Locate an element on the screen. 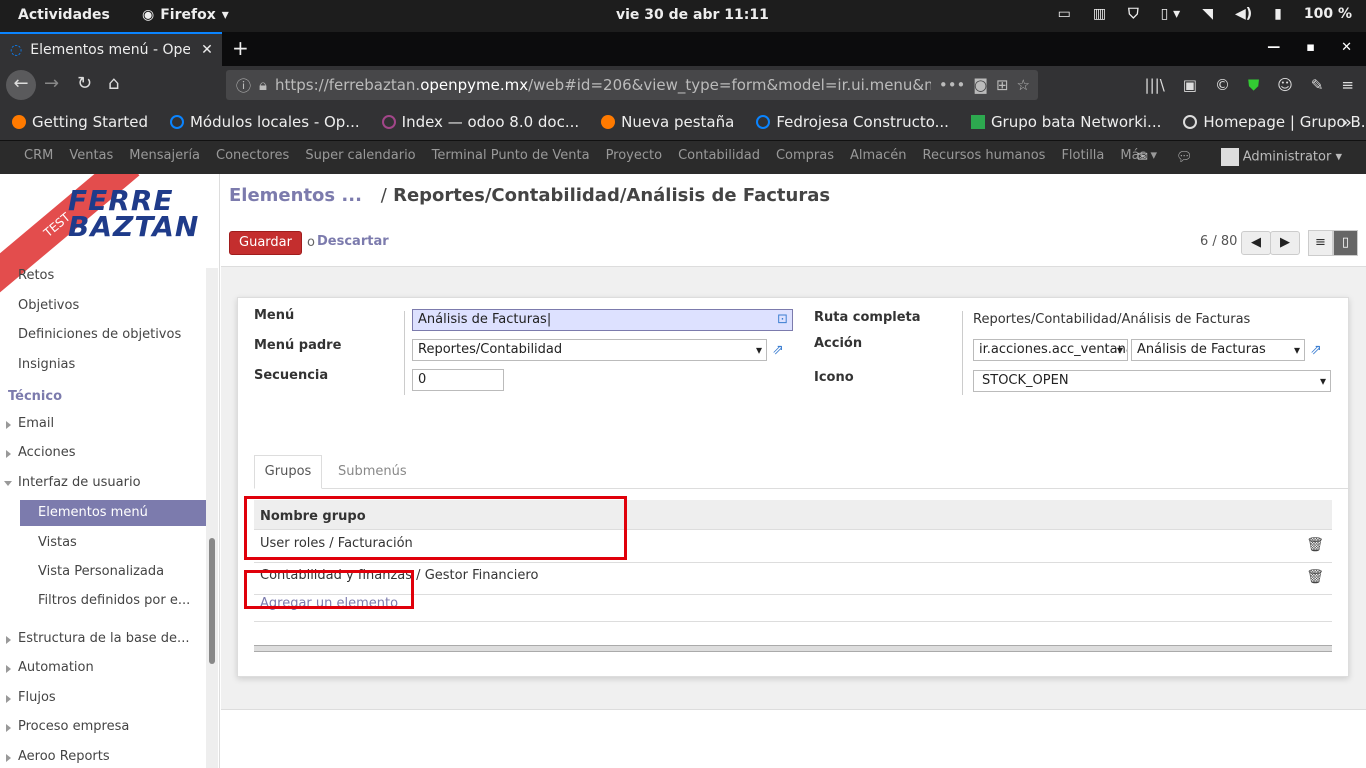  menu-contabilidad: Contabilidad is located at coordinates (719, 155).